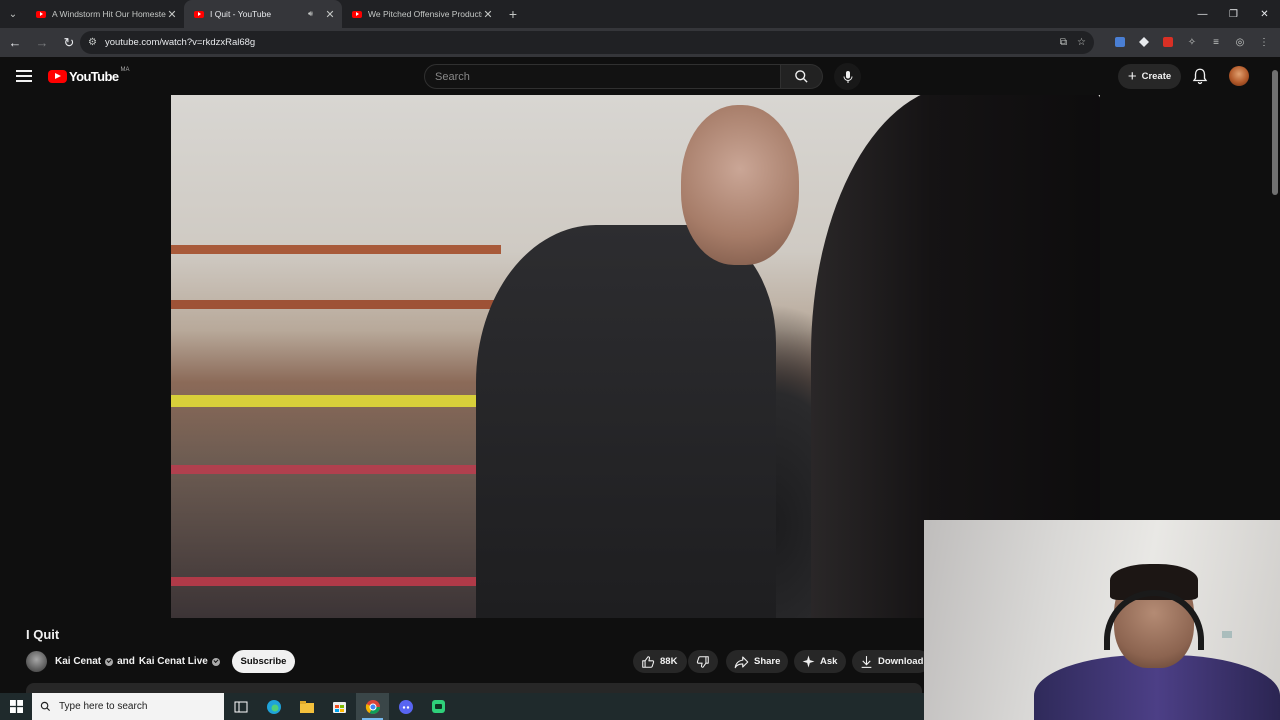  Describe the element at coordinates (109, 14) in the screenshot. I see `tab-title: A Windstorm Hit Our Homeste` at that location.